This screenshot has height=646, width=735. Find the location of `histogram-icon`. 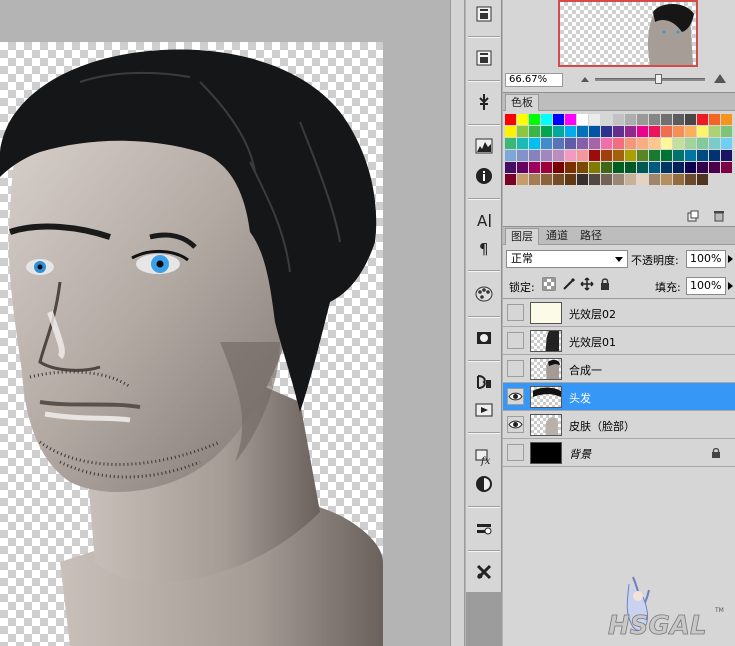

histogram-icon is located at coordinates (484, 146).